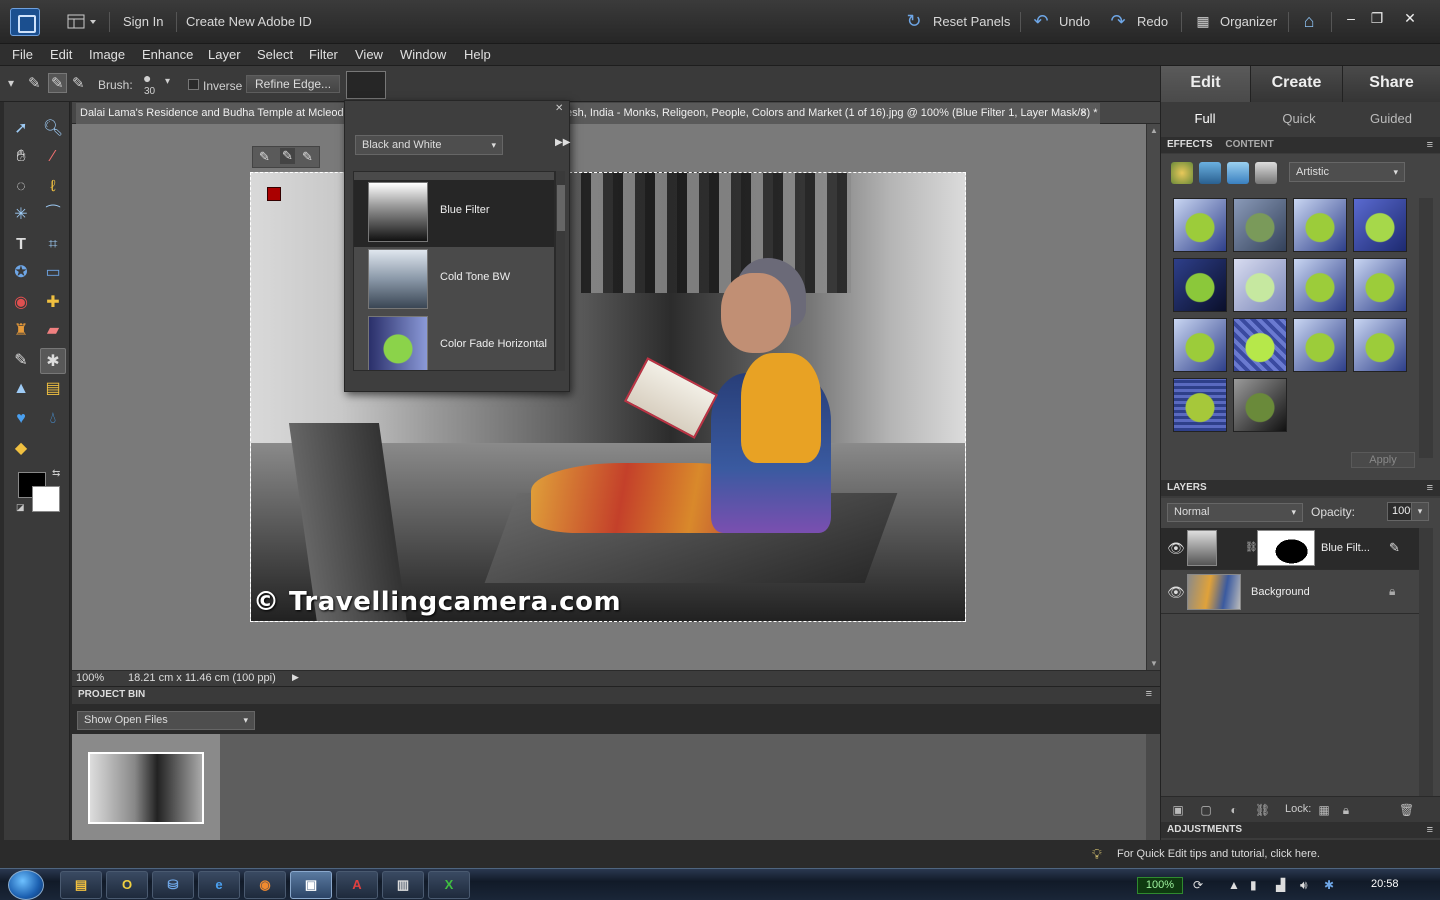 The width and height of the screenshot is (1440, 900). I want to click on gradient-tool-icon: ▤, so click(53, 389).